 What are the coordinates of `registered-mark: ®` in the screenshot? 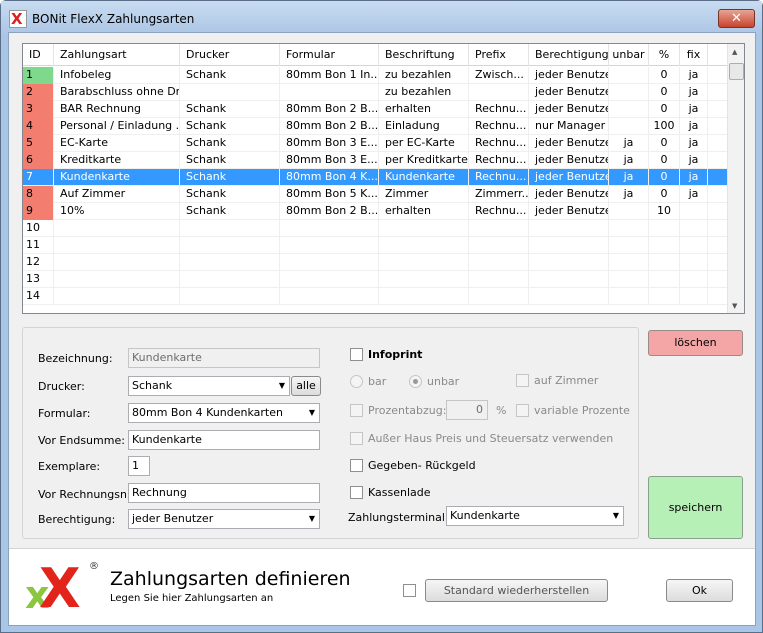 It's located at (94, 566).